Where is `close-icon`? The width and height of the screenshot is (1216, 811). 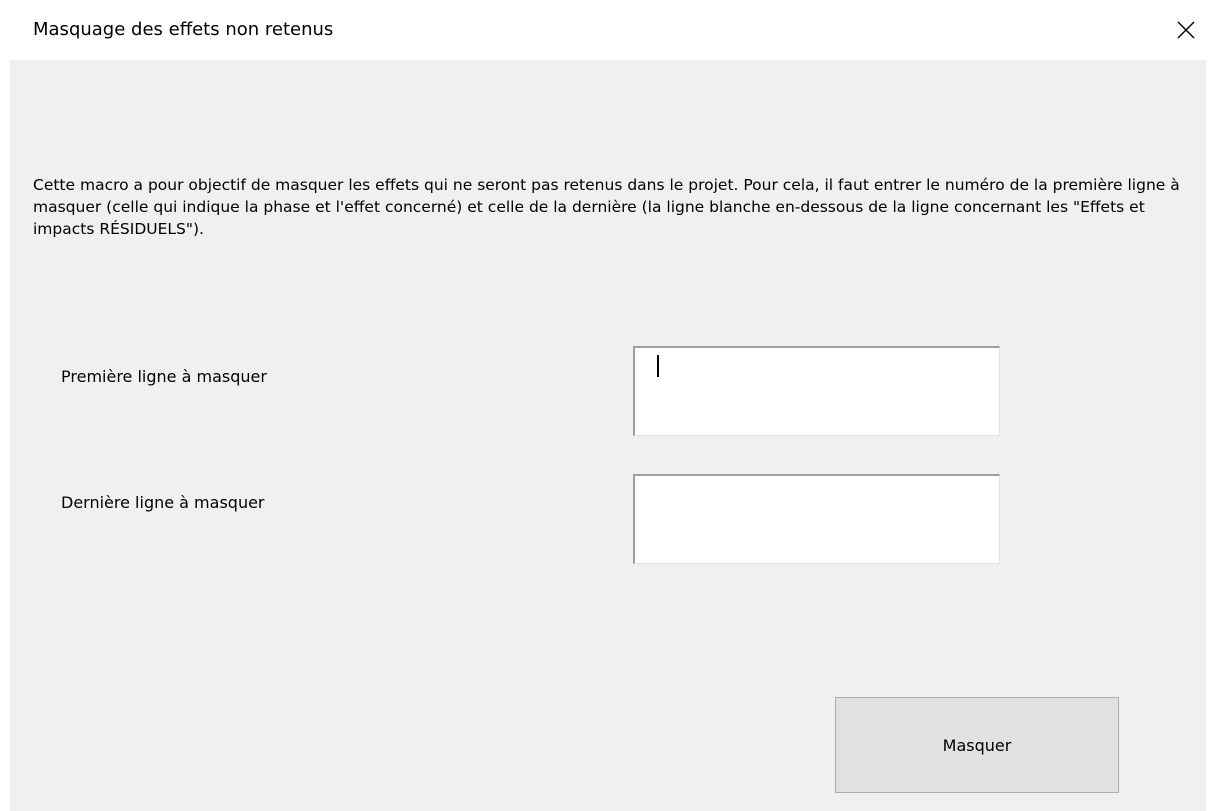
close-icon is located at coordinates (1186, 30).